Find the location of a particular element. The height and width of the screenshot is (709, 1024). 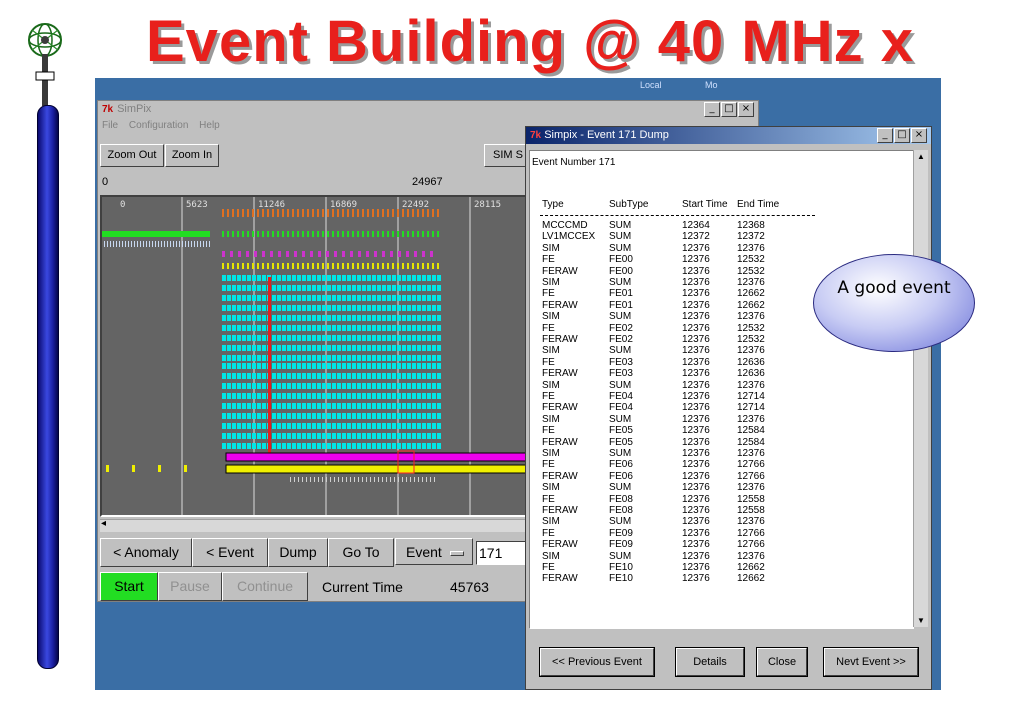

next-event-button: Nevt Event >> is located at coordinates (871, 662).